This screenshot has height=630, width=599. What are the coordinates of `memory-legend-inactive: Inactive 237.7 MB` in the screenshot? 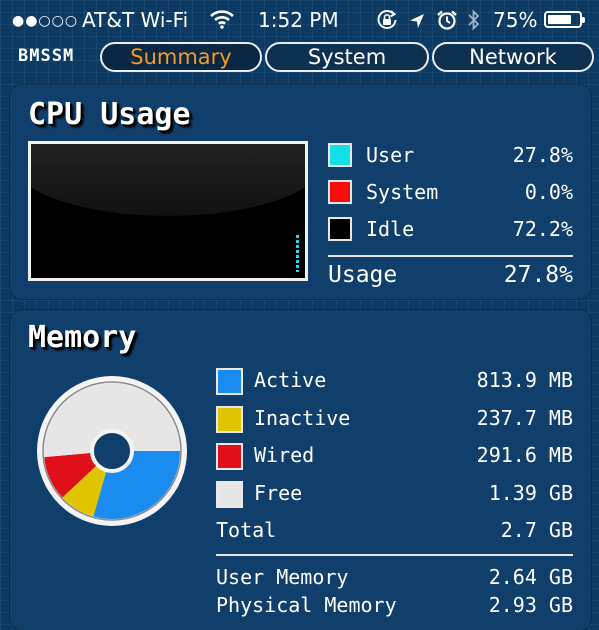 It's located at (394, 418).